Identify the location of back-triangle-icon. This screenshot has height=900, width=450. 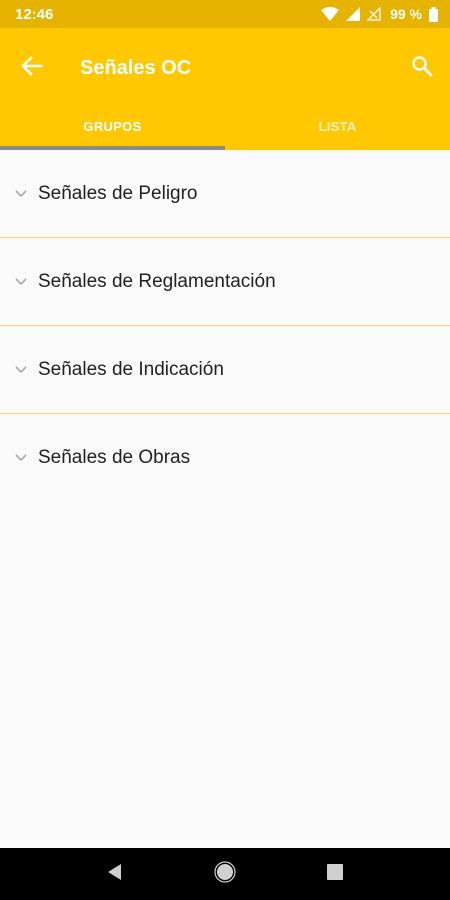
(115, 874).